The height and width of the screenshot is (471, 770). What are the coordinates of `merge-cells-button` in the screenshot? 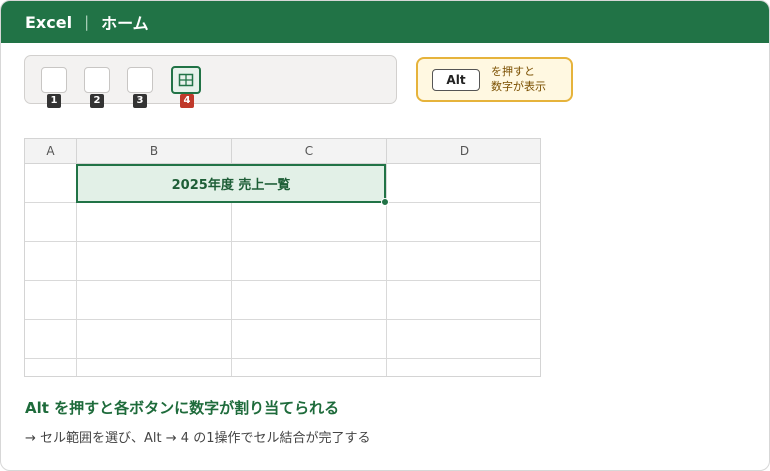 It's located at (186, 80).